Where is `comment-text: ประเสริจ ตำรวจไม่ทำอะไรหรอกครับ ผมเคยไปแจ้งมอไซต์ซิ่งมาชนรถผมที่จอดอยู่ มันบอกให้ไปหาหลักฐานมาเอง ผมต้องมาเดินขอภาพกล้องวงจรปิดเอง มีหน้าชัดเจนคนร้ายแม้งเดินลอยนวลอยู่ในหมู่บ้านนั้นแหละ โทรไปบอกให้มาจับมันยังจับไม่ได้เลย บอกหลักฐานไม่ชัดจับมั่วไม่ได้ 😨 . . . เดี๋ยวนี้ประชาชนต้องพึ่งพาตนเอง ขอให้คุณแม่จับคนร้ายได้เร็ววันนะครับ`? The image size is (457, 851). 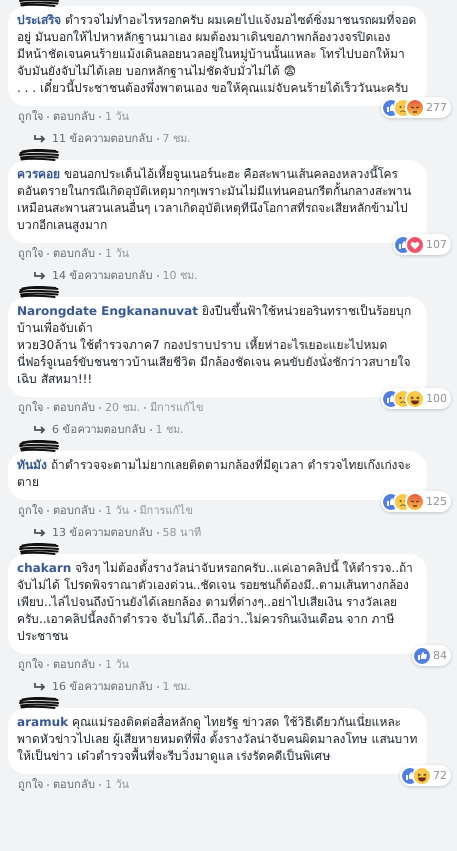
comment-text: ประเสริจ ตำรวจไม่ทำอะไรหรอกครับ ผมเคยไปแจ้งมอไซต์ซิ่งมาชนรถผมที่จอดอยู่ มันบอกให้ไปหาหลักฐานมาเอง ผมต้องมาเดินขอภาพกล้องวงจรปิดเอง มีหน้าชัดเจนคนร้ายแม้งเดินลอยนวลอยู่ในหมู่บ้านนั้นแหละ โทรไปบอกให้มาจับมันยังจับไม่ได้เลย บอกหลักฐานไม่ชัดจับมั่วไม่ได้ 😨 . . . เดี๋ยวนี้ประชาชนต้องพึ่งพาตนเอง ขอให้คุณแม่จับคนร้ายได้เร็ววันนะครับ is located at coordinates (217, 56).